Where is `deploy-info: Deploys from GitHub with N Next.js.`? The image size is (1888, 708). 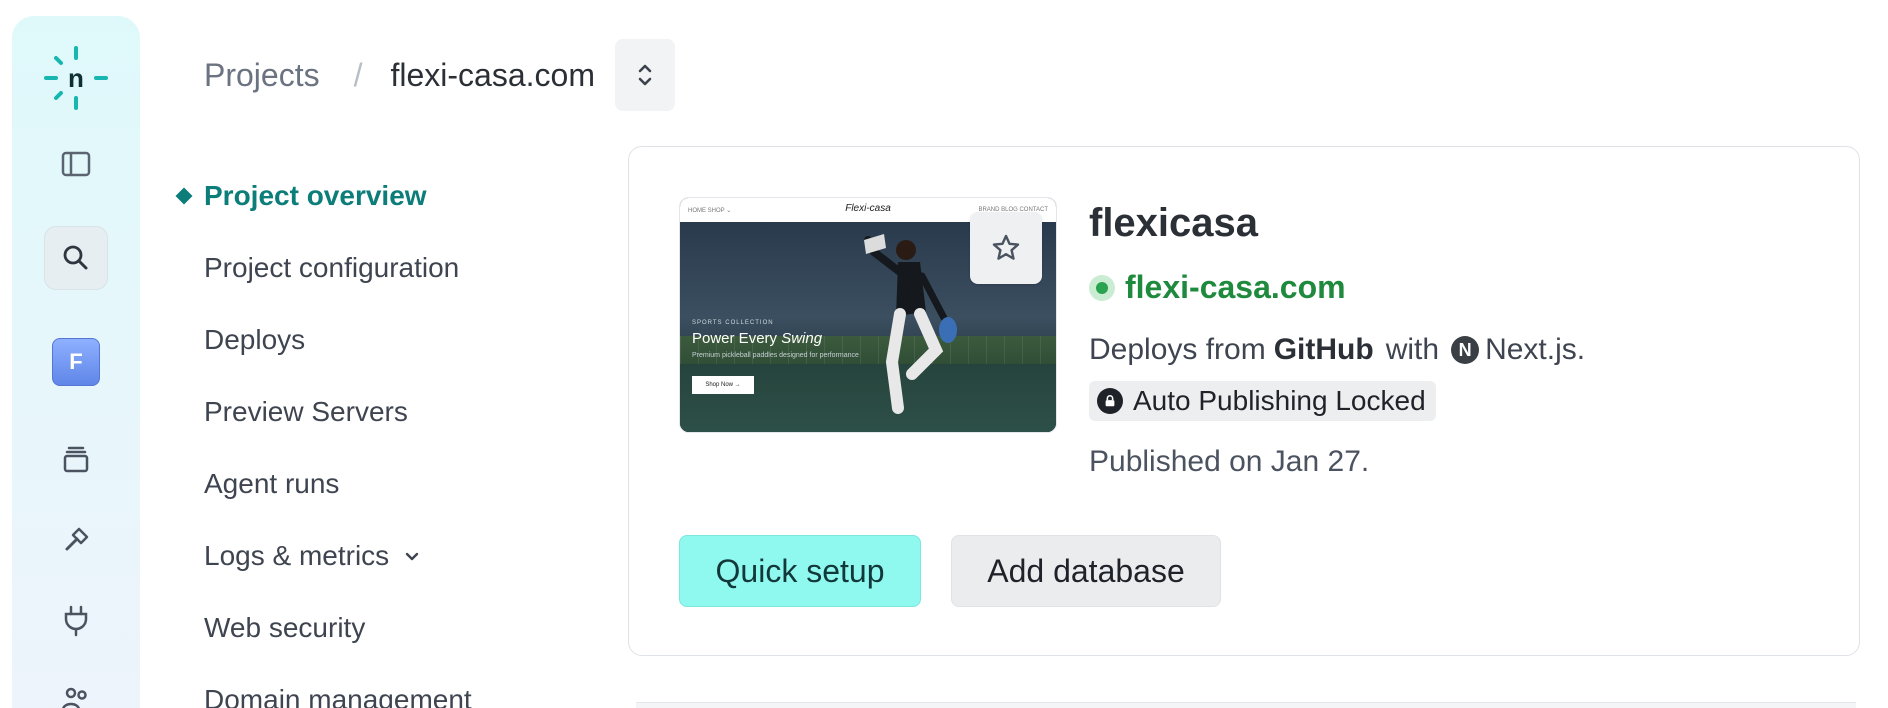
deploy-info: Deploys from GitHub with N Next.js. is located at coordinates (1337, 350).